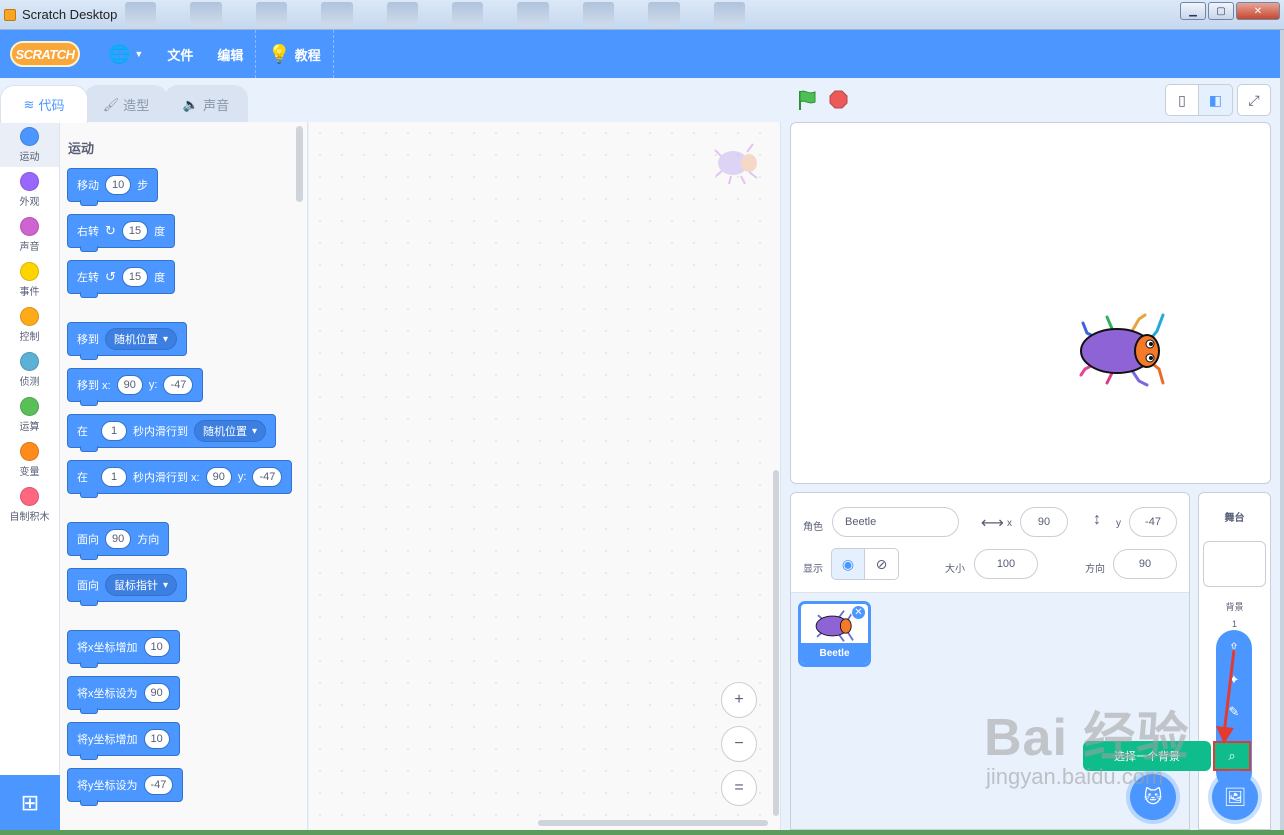 The image size is (1284, 835). What do you see at coordinates (139, 54) in the screenshot?
I see `chevron-down-icon: ▼` at bounding box center [139, 54].